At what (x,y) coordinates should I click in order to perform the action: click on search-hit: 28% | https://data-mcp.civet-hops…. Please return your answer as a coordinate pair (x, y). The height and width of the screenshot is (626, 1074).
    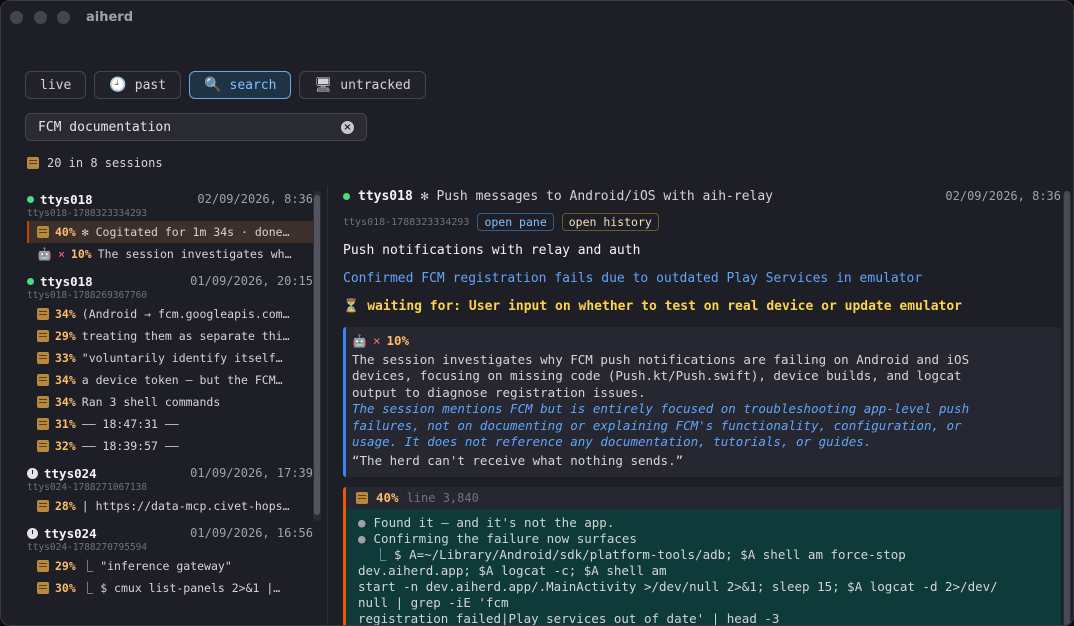
    Looking at the image, I should click on (170, 506).